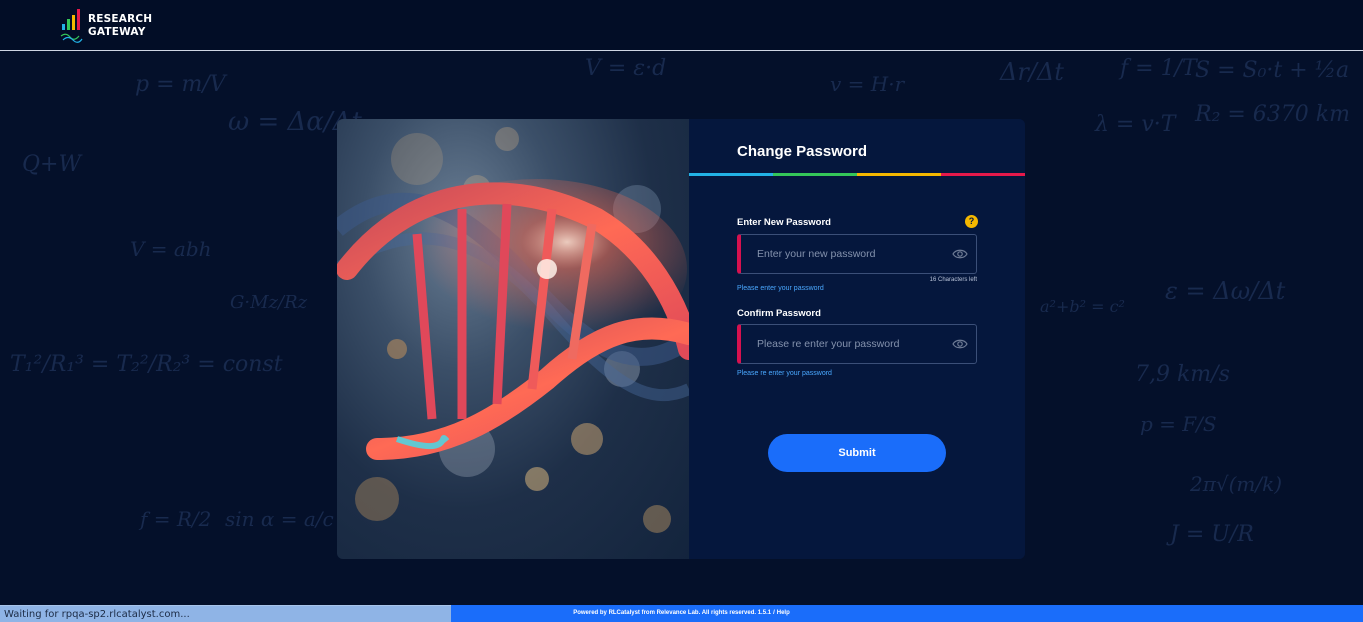 The image size is (1363, 622). I want to click on bg-formula: f = R/2, so click(176, 519).